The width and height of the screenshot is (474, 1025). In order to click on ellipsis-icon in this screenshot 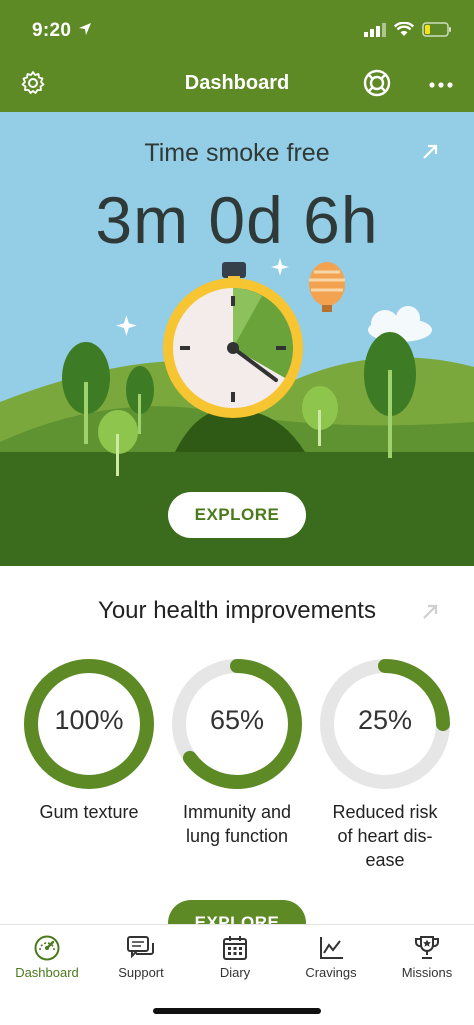, I will do `click(441, 85)`.